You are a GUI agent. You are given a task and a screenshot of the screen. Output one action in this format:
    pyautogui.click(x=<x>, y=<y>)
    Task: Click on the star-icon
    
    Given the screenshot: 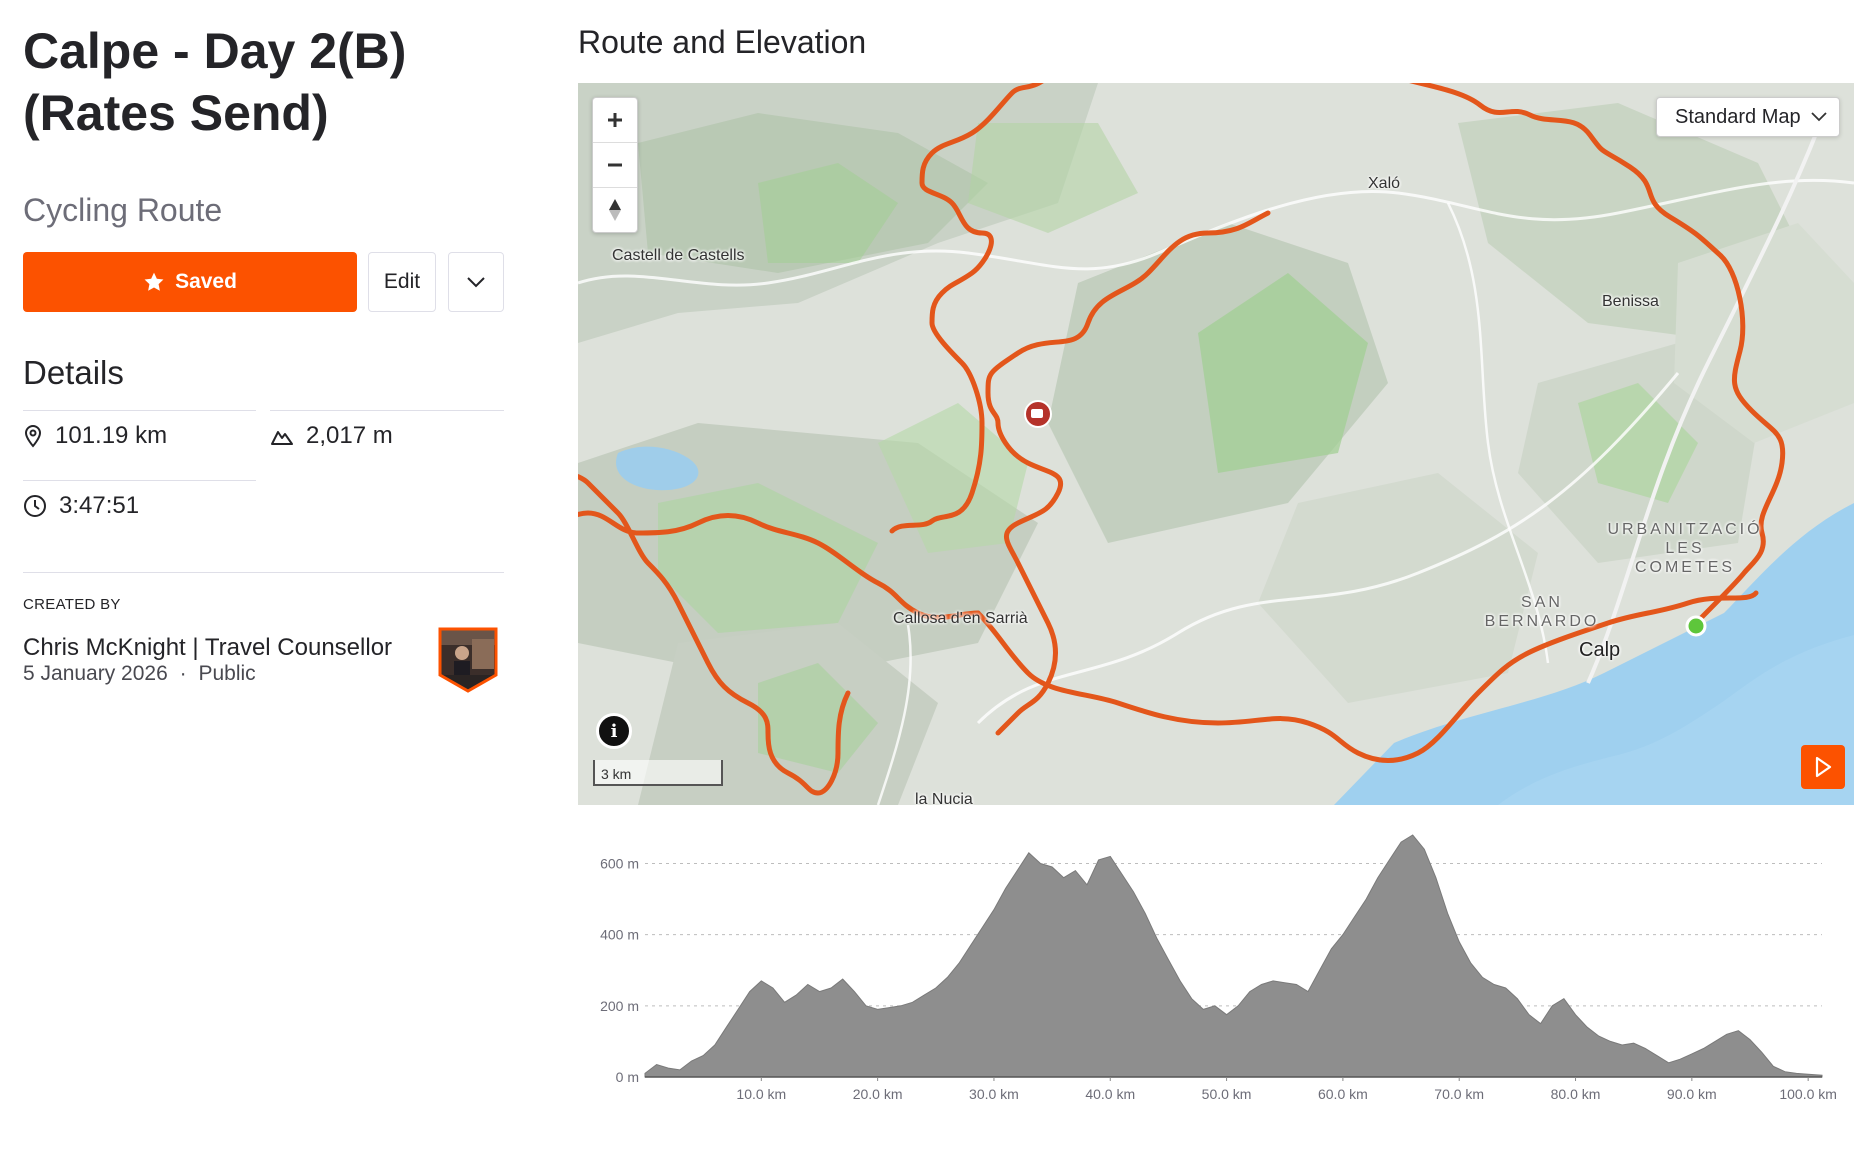 What is the action you would take?
    pyautogui.click(x=154, y=281)
    